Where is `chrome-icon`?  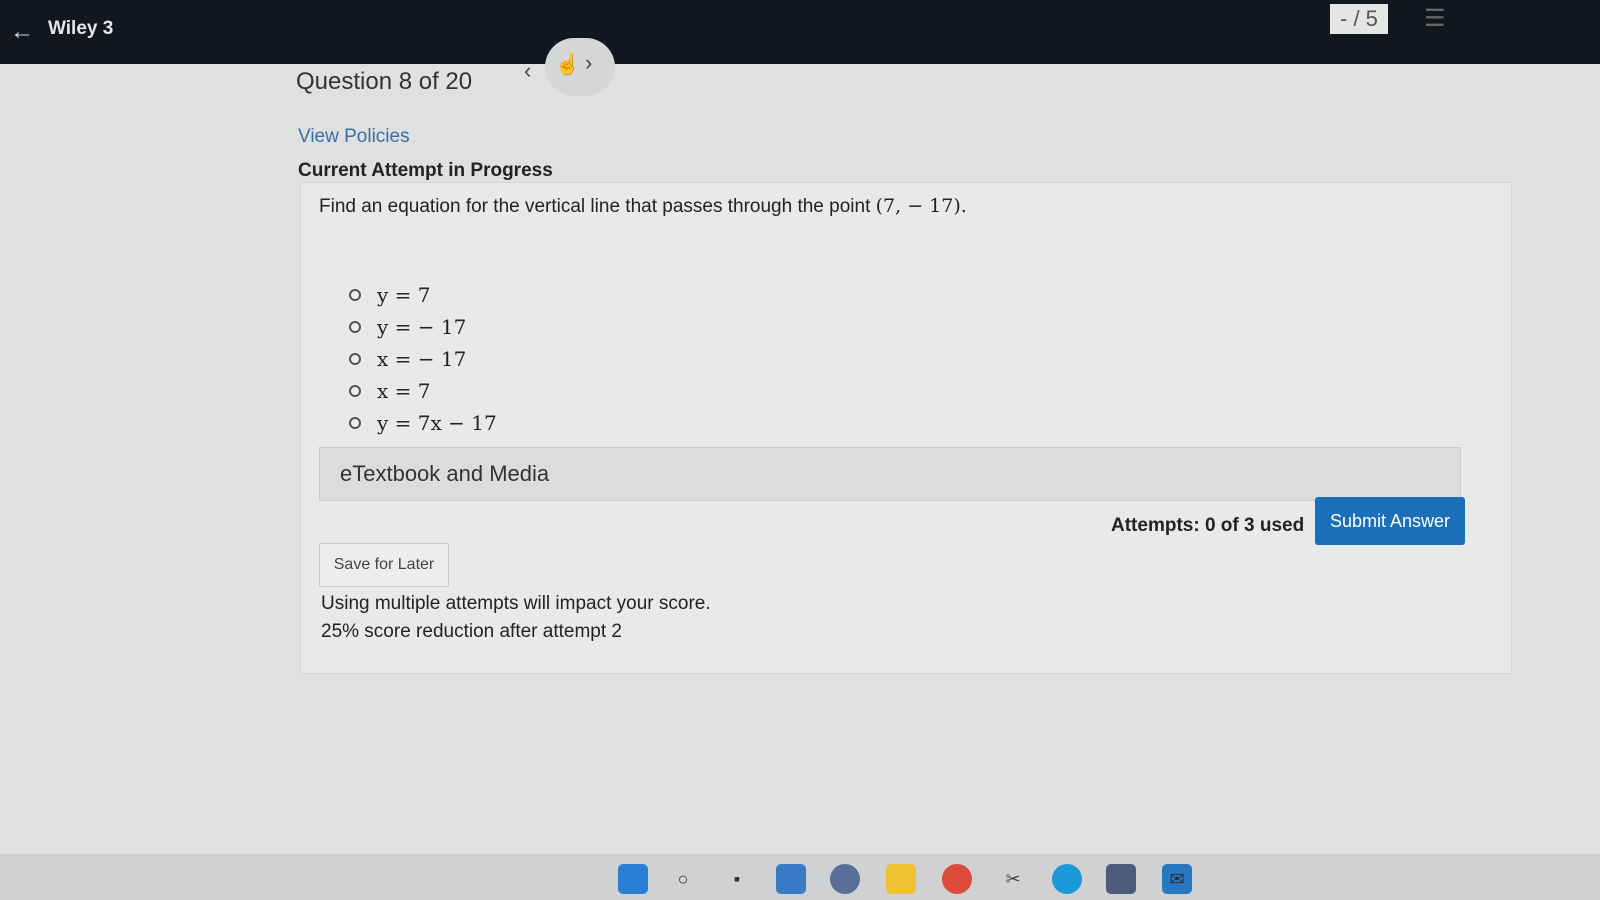 chrome-icon is located at coordinates (957, 879).